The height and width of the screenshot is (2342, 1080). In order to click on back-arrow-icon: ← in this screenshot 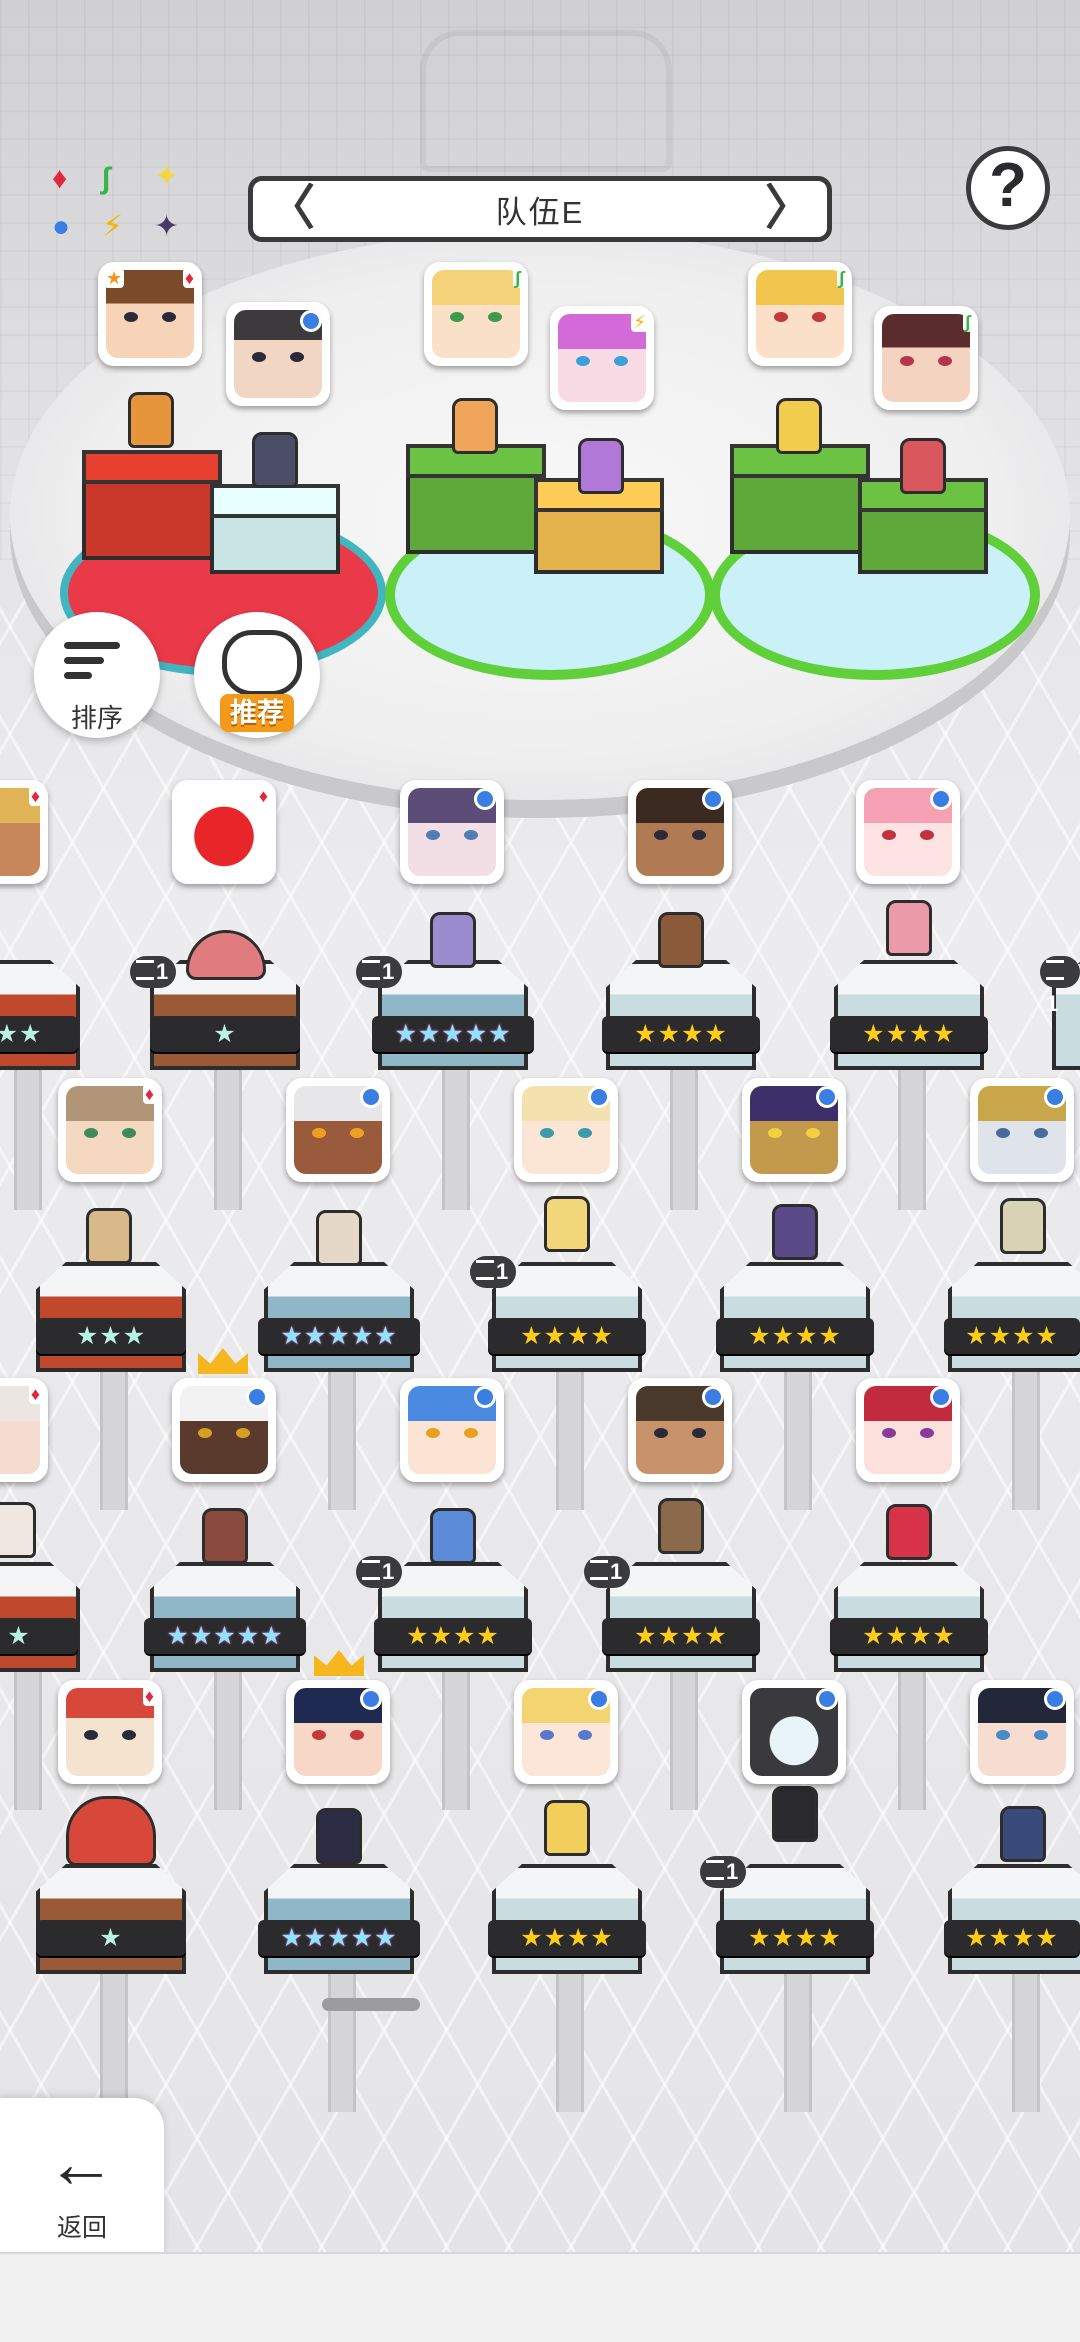, I will do `click(81, 2163)`.